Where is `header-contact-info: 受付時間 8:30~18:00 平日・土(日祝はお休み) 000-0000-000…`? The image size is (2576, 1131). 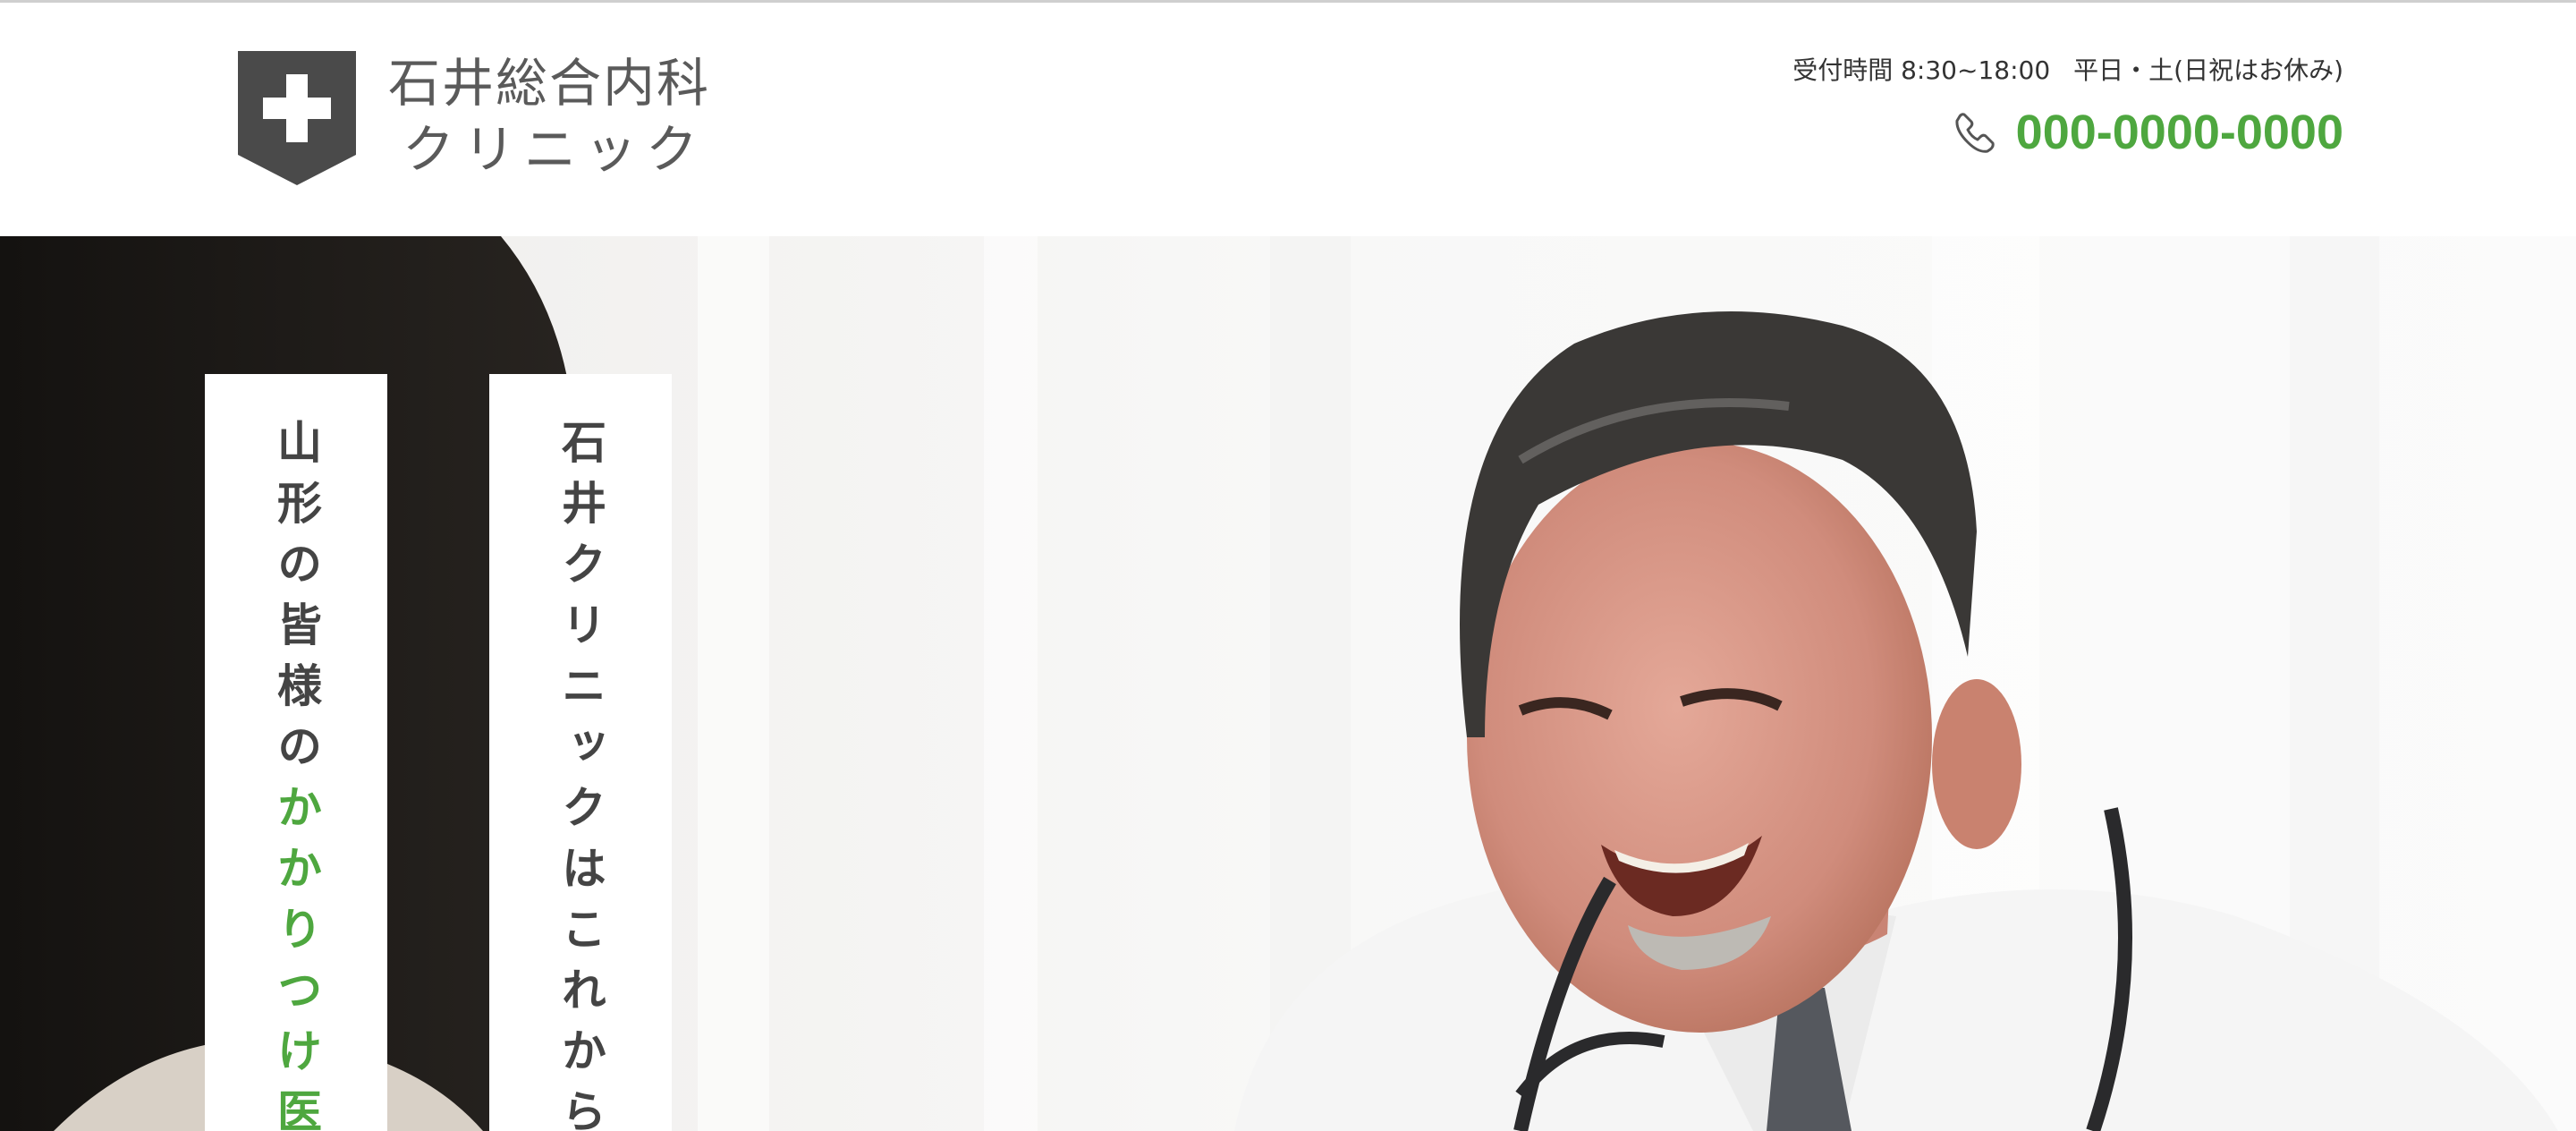 header-contact-info: 受付時間 8:30~18:00 平日・土(日祝はお休み) 000-0000-000… is located at coordinates (2030, 107).